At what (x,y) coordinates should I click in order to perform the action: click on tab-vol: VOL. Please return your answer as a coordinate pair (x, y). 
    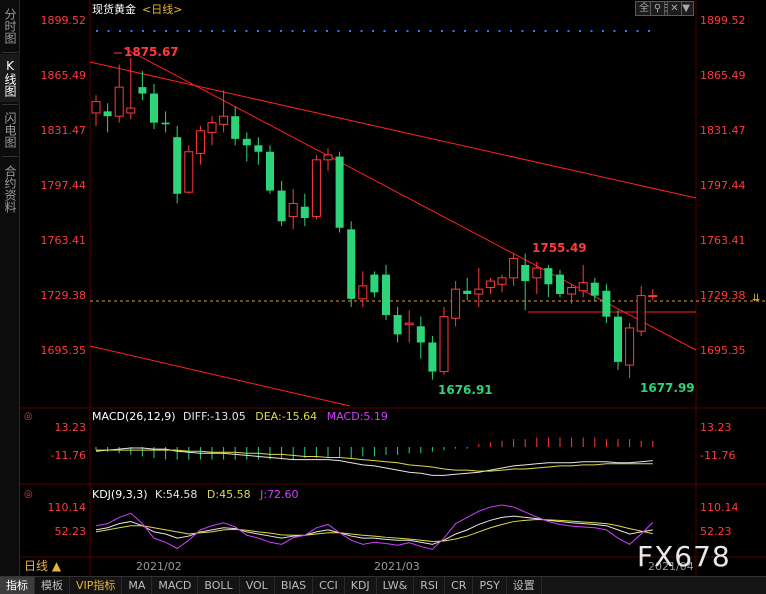
    Looking at the image, I should click on (257, 585).